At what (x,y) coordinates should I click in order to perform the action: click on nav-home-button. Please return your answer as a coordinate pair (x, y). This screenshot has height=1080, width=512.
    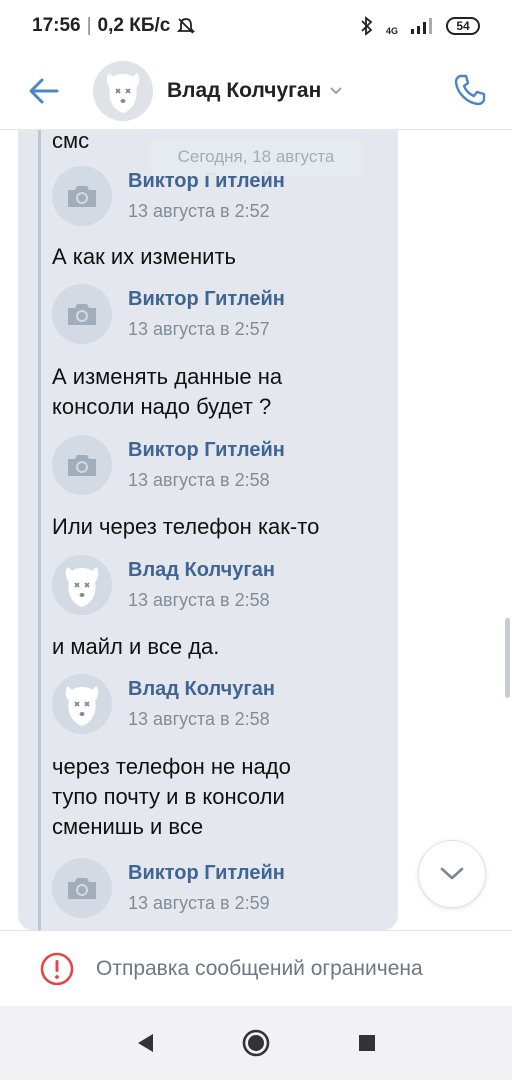
    Looking at the image, I should click on (256, 1043).